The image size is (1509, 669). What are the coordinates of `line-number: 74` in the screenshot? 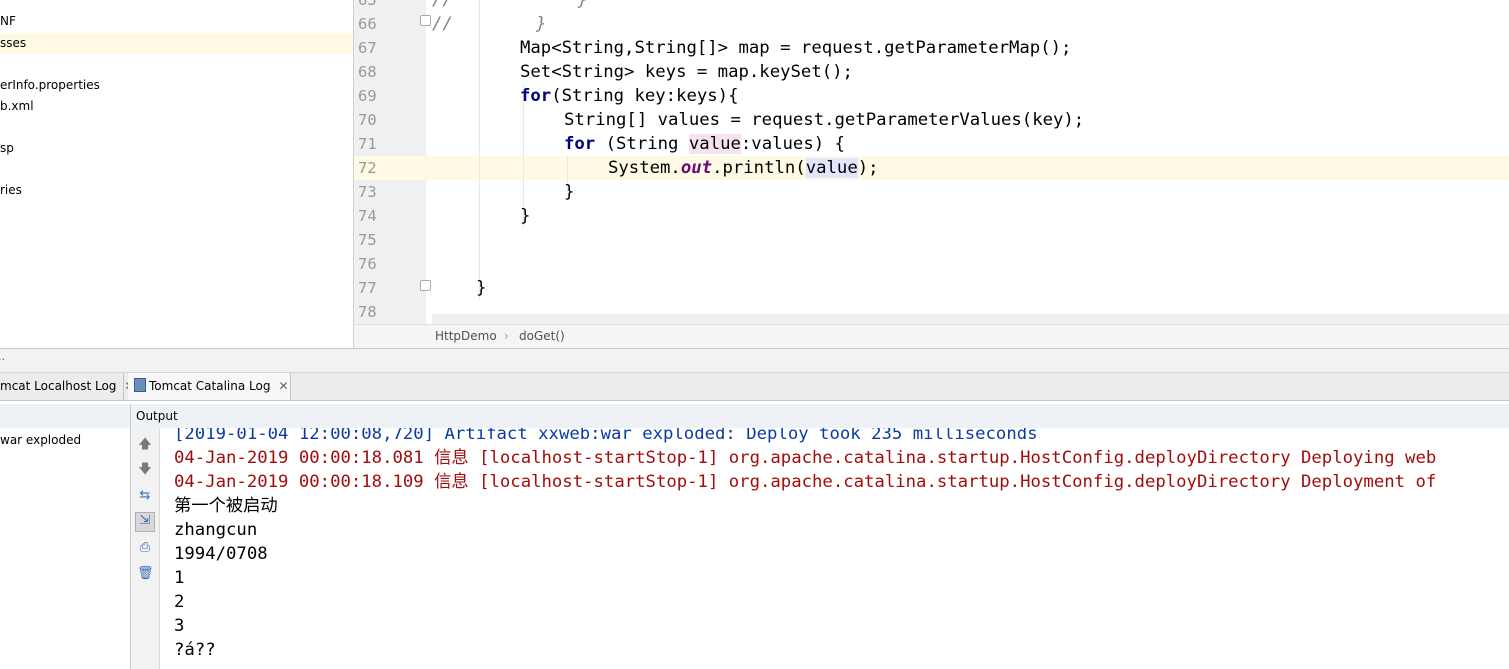 It's located at (367, 216).